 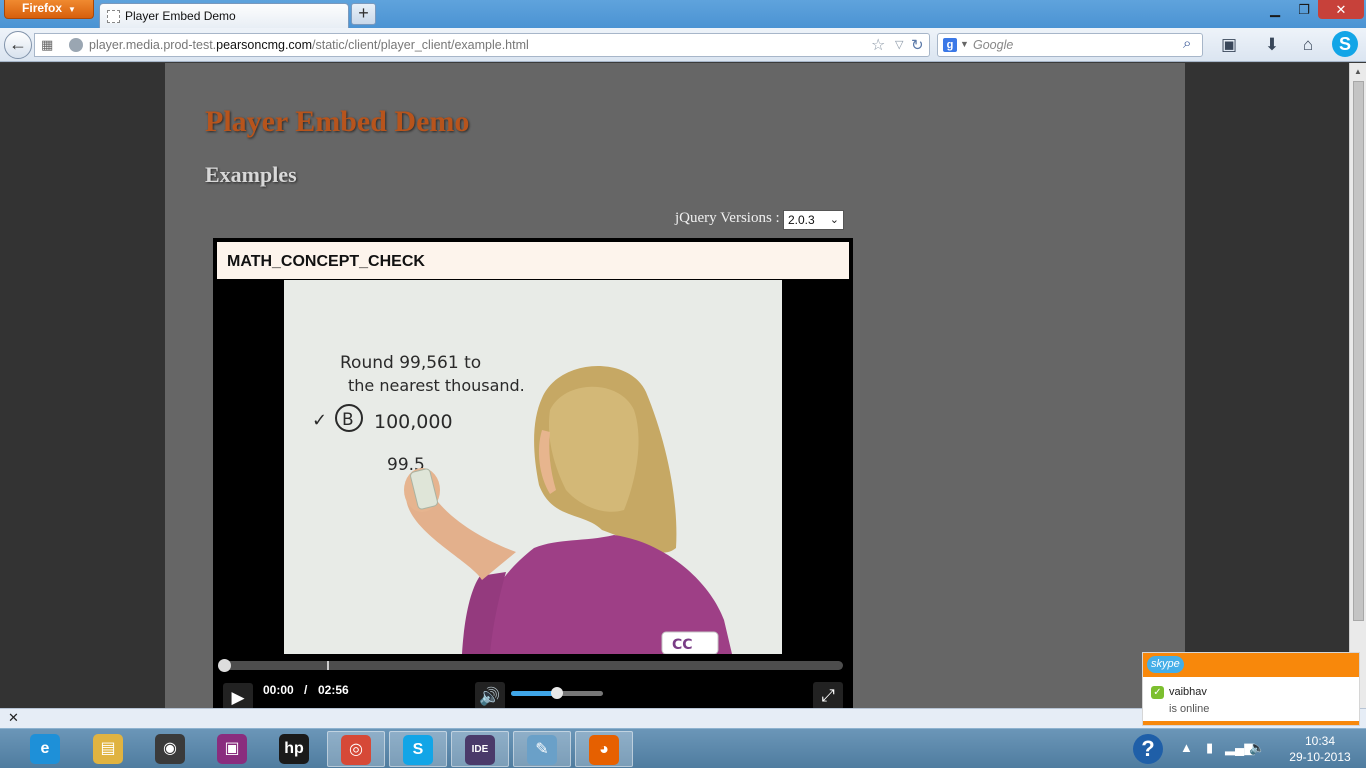 What do you see at coordinates (153, 45) in the screenshot?
I see `url-prefix: player.media.prod-test.` at bounding box center [153, 45].